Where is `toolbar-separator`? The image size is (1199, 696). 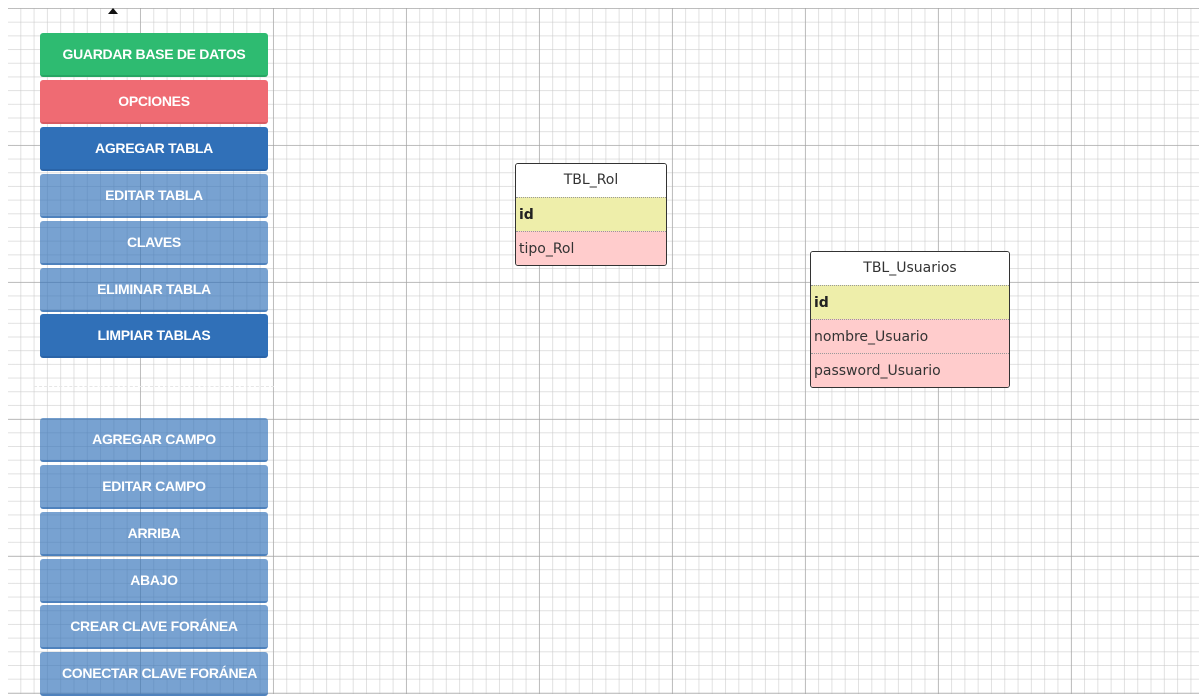 toolbar-separator is located at coordinates (154, 386).